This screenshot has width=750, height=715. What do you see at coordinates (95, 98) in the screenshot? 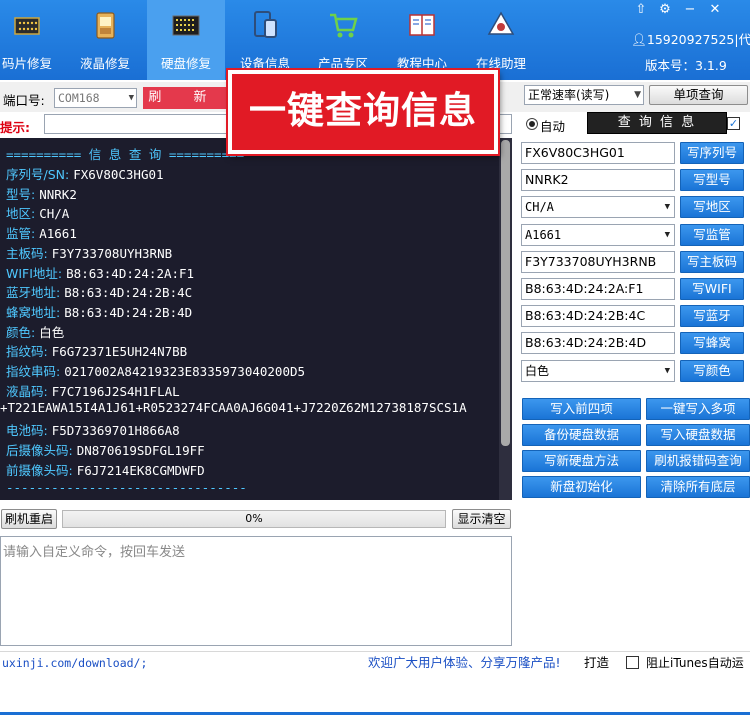
I see `port-select: COM168 ▼` at bounding box center [95, 98].